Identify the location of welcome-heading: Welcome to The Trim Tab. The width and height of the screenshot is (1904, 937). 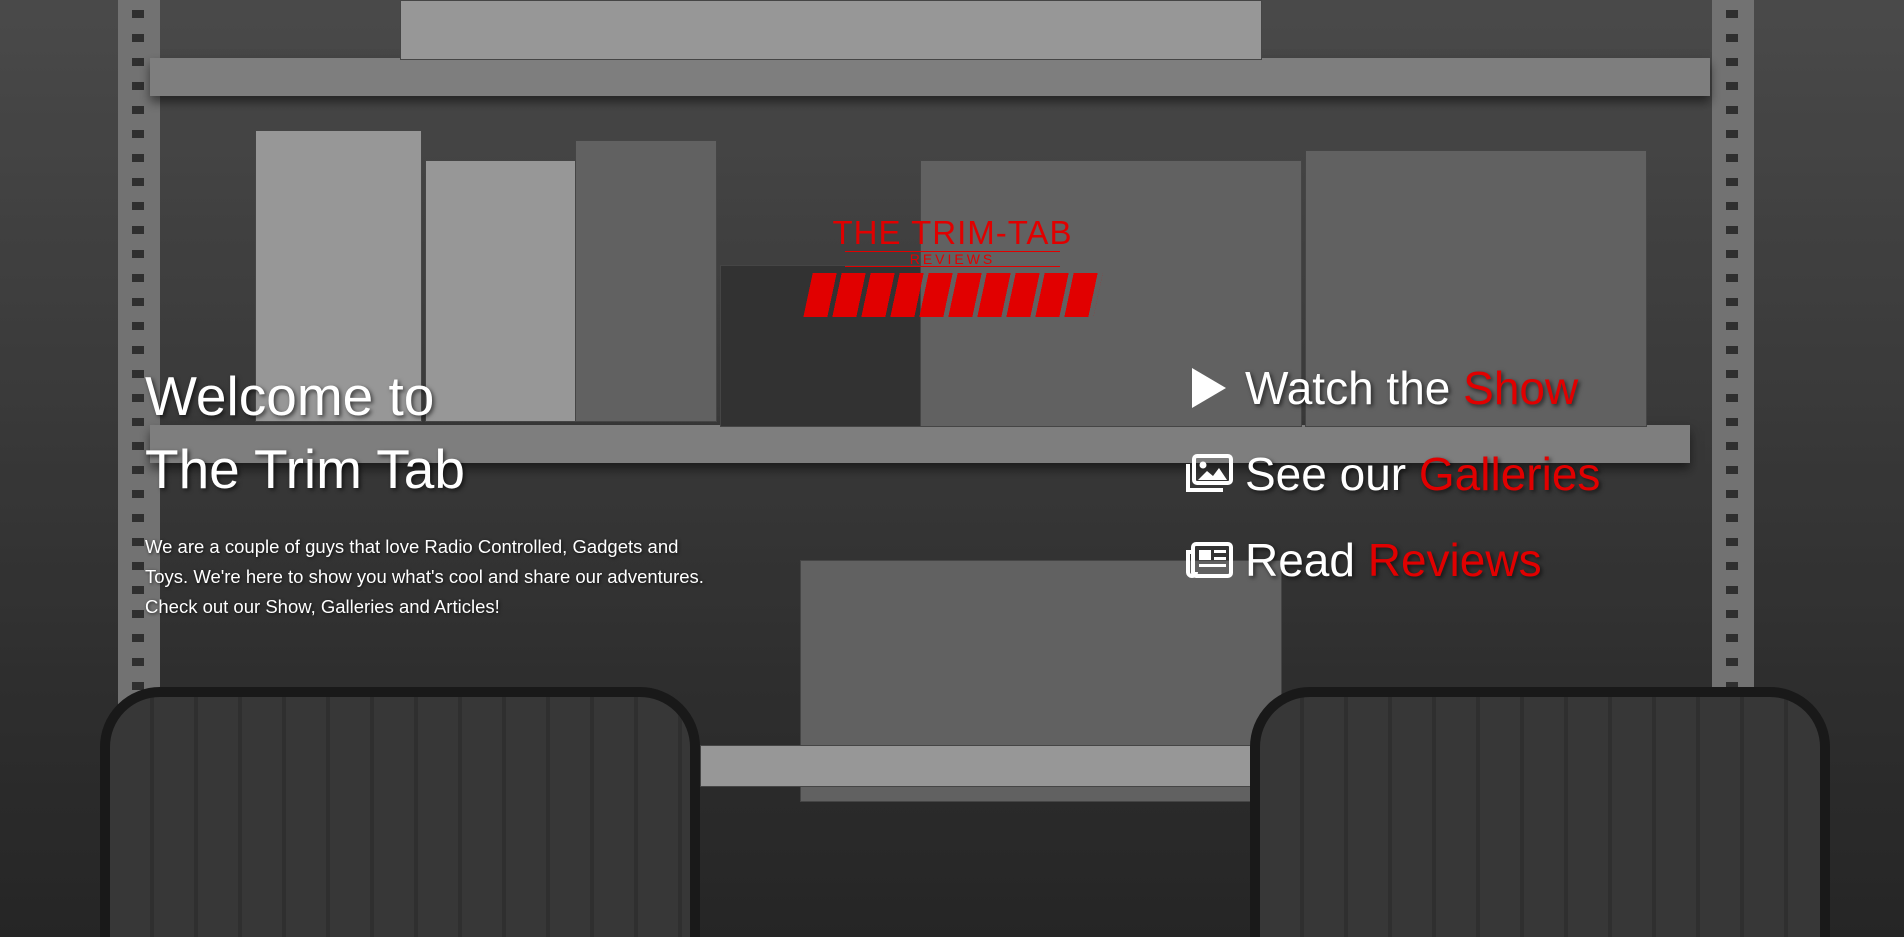
(425, 433).